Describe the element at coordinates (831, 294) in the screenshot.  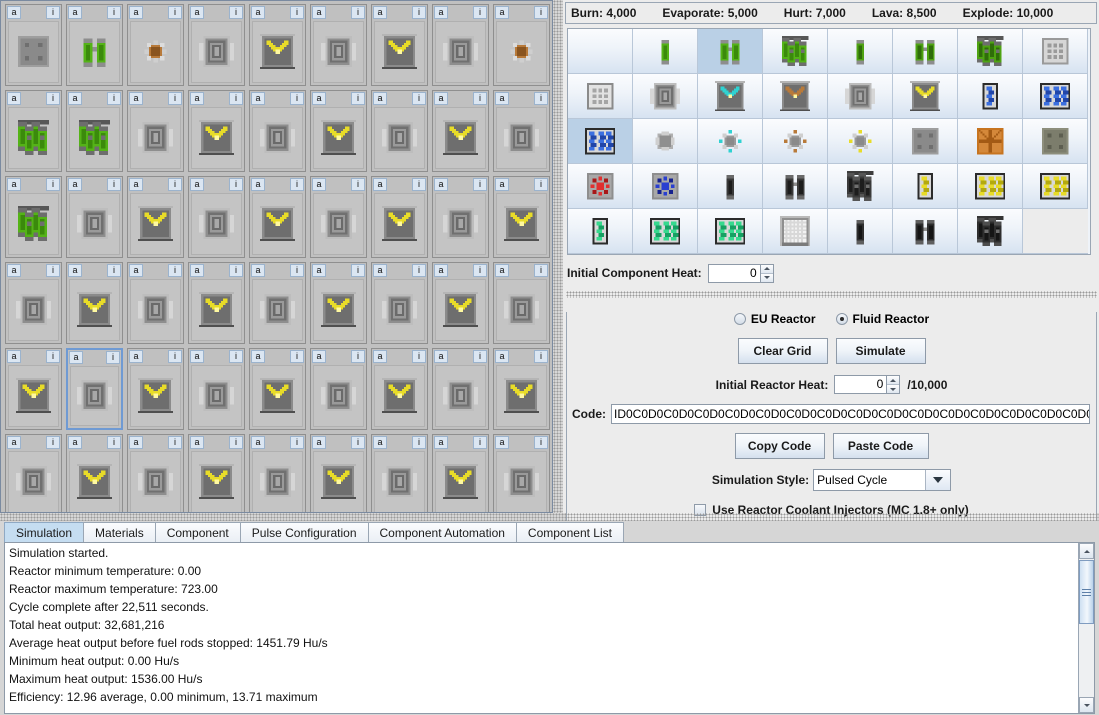
I see `right-panel-split-divider` at that location.